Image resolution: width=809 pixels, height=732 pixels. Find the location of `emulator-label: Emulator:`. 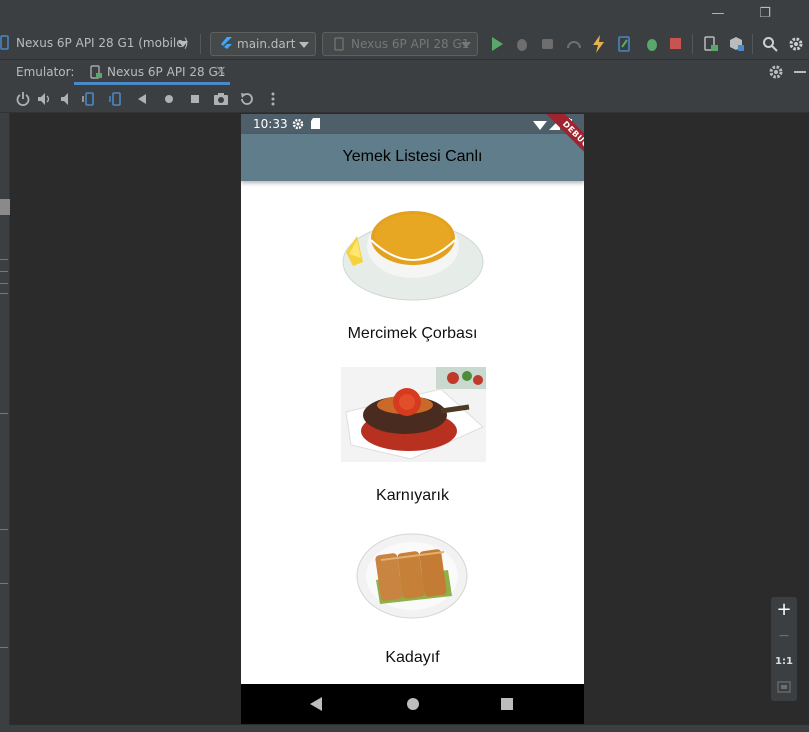

emulator-label: Emulator: is located at coordinates (45, 72).